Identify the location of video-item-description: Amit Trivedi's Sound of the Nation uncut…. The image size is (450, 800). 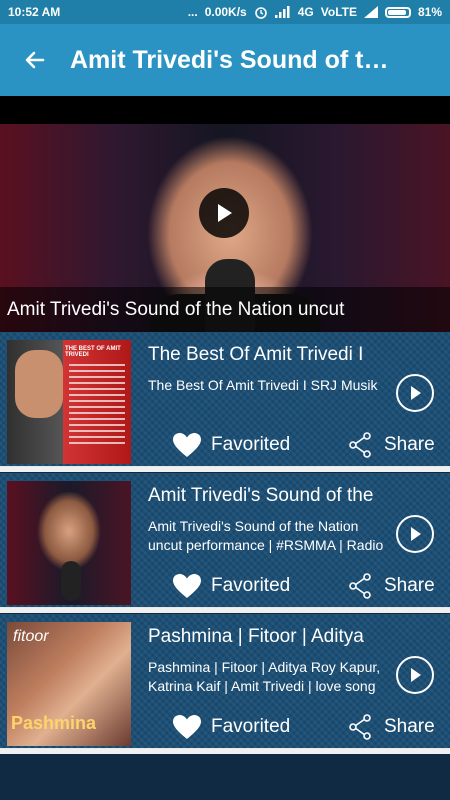
(266, 535).